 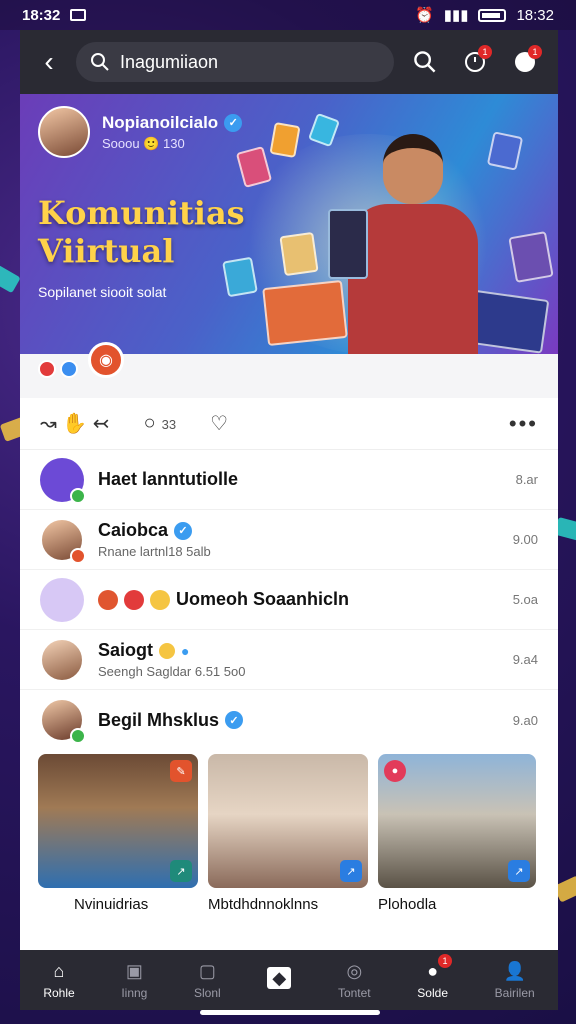 I want to click on photo-gallery: ✎ ↗ ↗ ● ↗, so click(x=289, y=819).